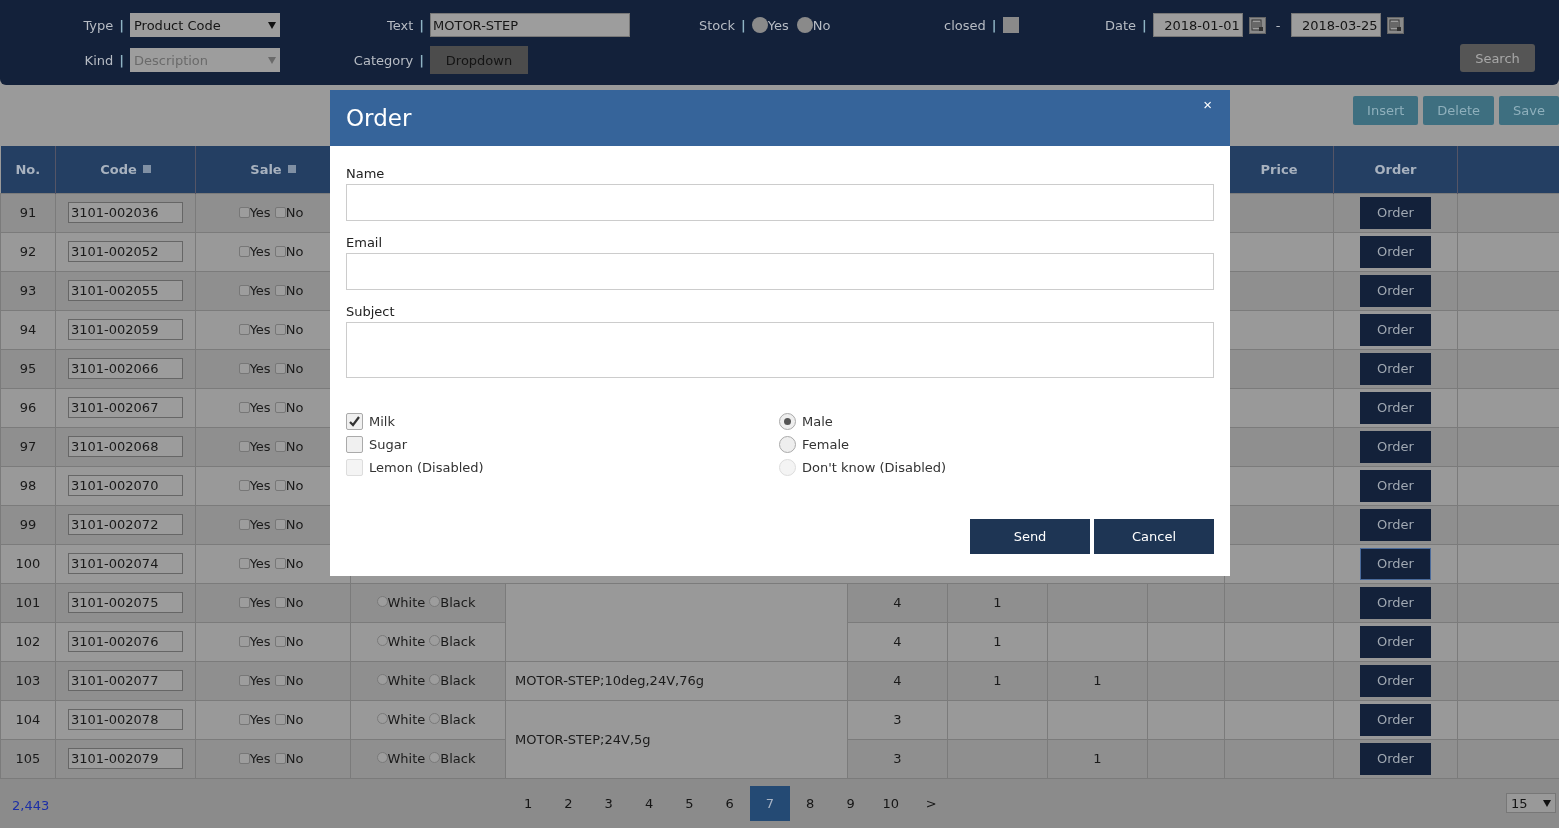 The width and height of the screenshot is (1559, 828). I want to click on code-field: 3101-002036, so click(125, 212).